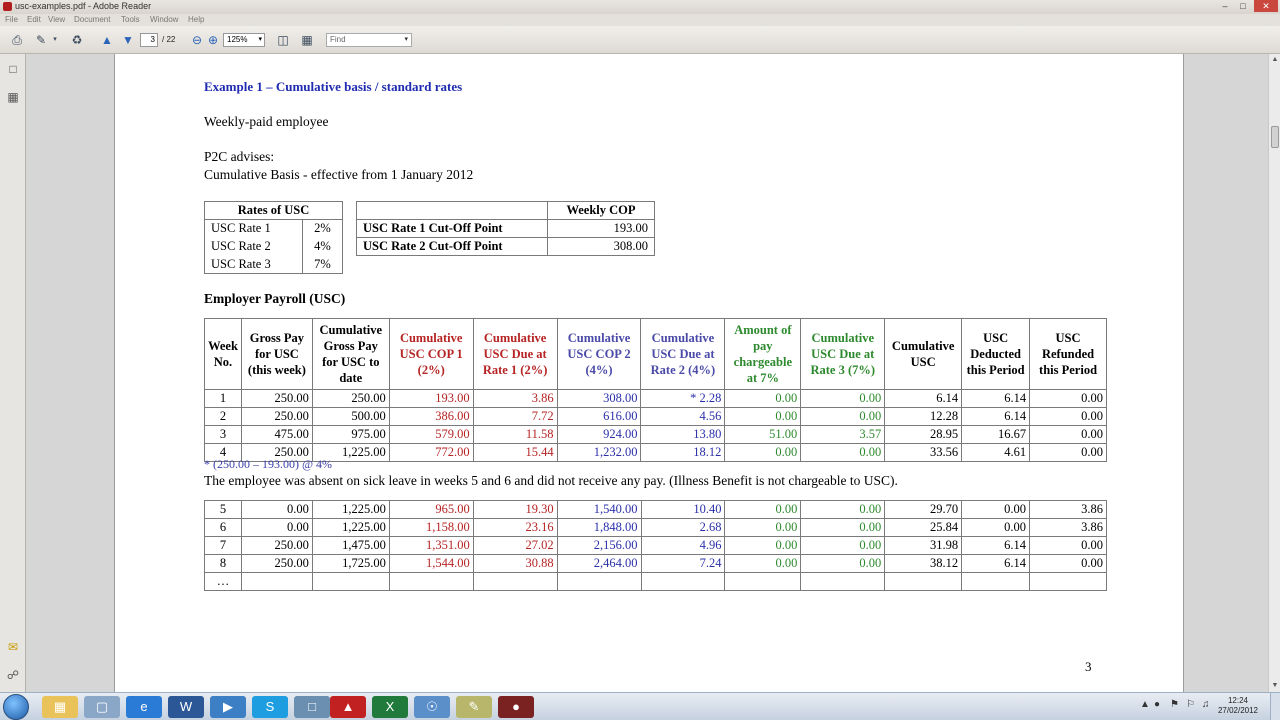  I want to click on table-cell: 579.00, so click(431, 434).